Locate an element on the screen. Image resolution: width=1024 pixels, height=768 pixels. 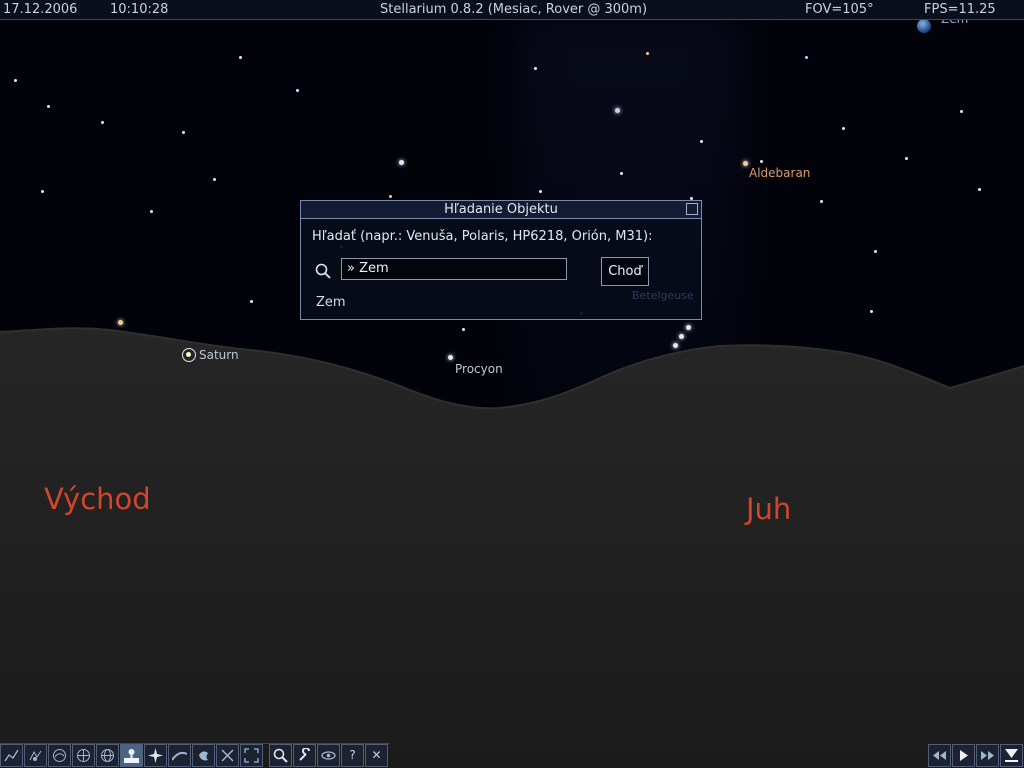
constellation-art-icon is located at coordinates (35, 755).